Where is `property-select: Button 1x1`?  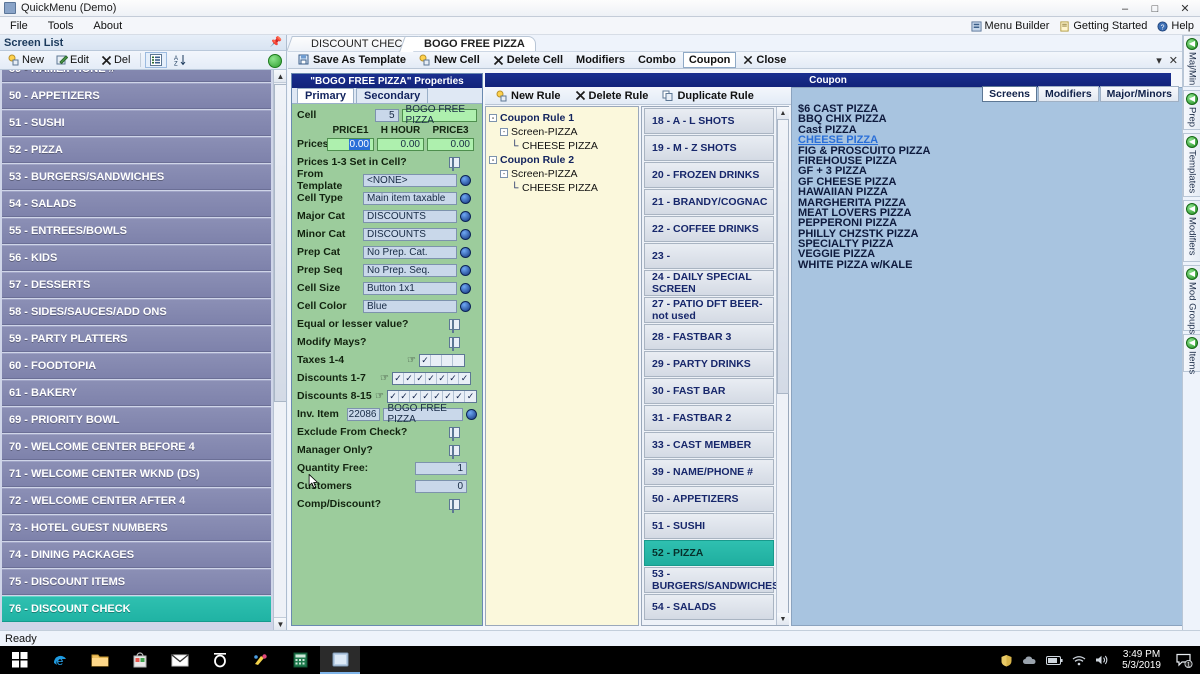
property-select: Button 1x1 is located at coordinates (410, 288).